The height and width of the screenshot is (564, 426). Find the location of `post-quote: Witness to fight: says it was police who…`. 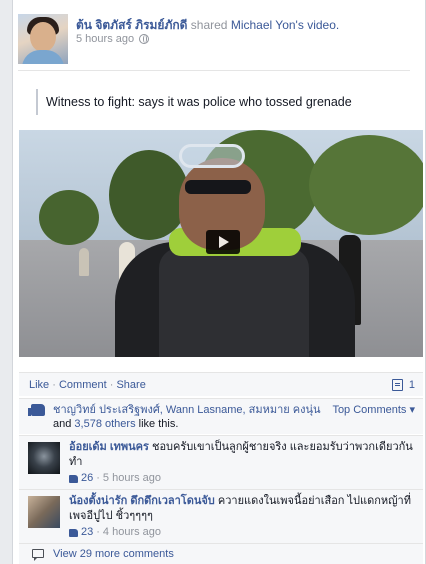

post-quote: Witness to fight: says it was police who… is located at coordinates (216, 102).